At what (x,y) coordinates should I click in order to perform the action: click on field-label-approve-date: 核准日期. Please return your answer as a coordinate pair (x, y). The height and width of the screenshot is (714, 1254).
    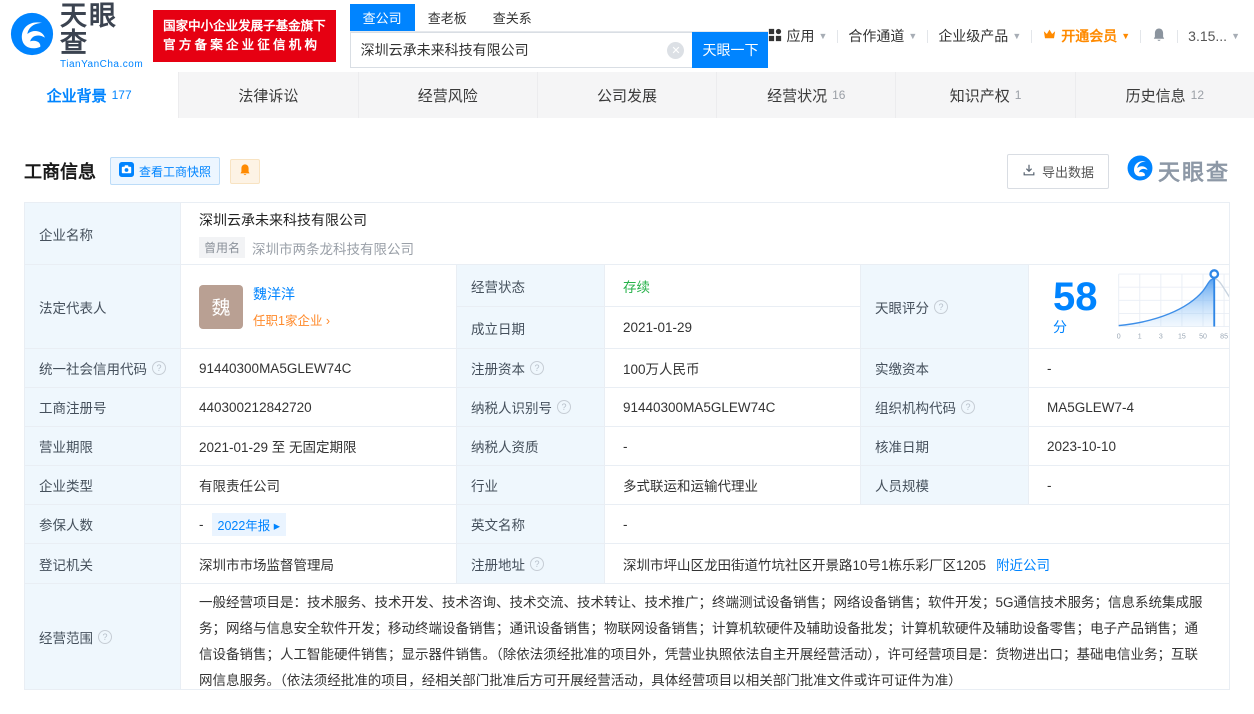
    Looking at the image, I should click on (945, 446).